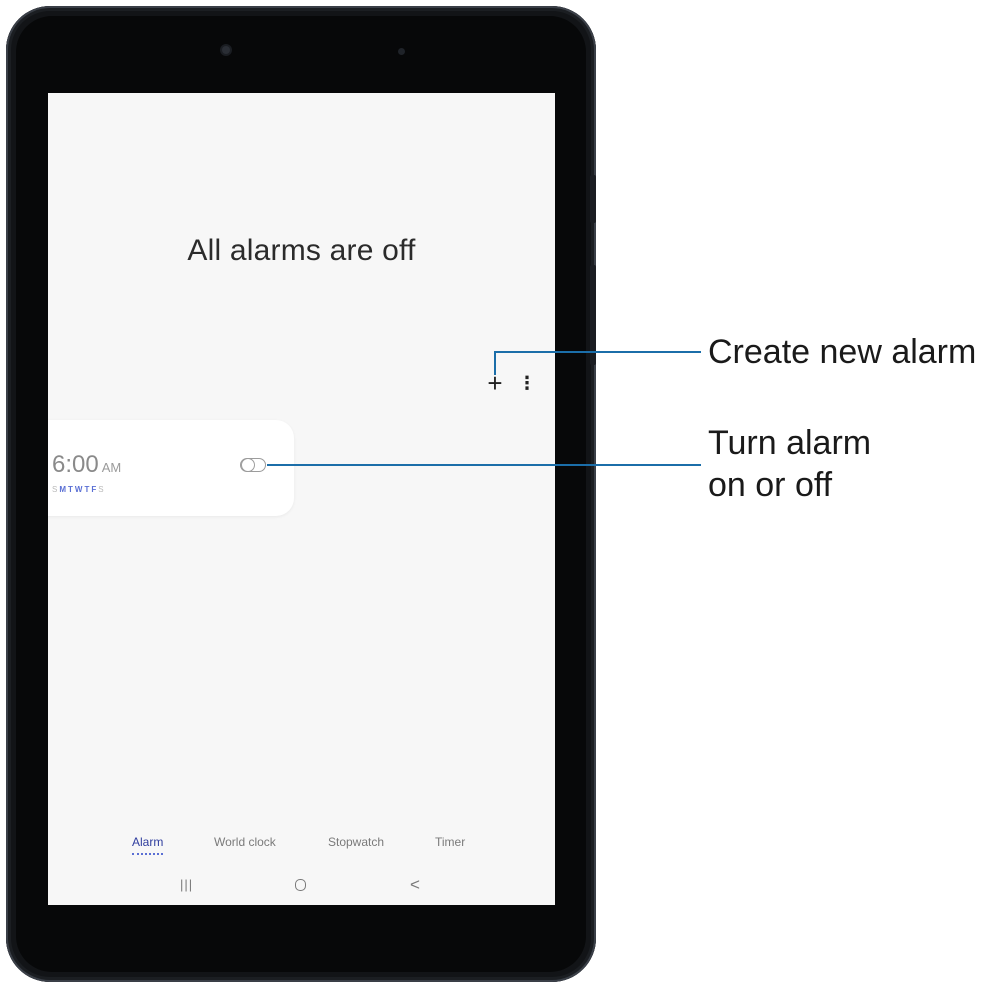  I want to click on day-tuesday: T, so click(71, 489).